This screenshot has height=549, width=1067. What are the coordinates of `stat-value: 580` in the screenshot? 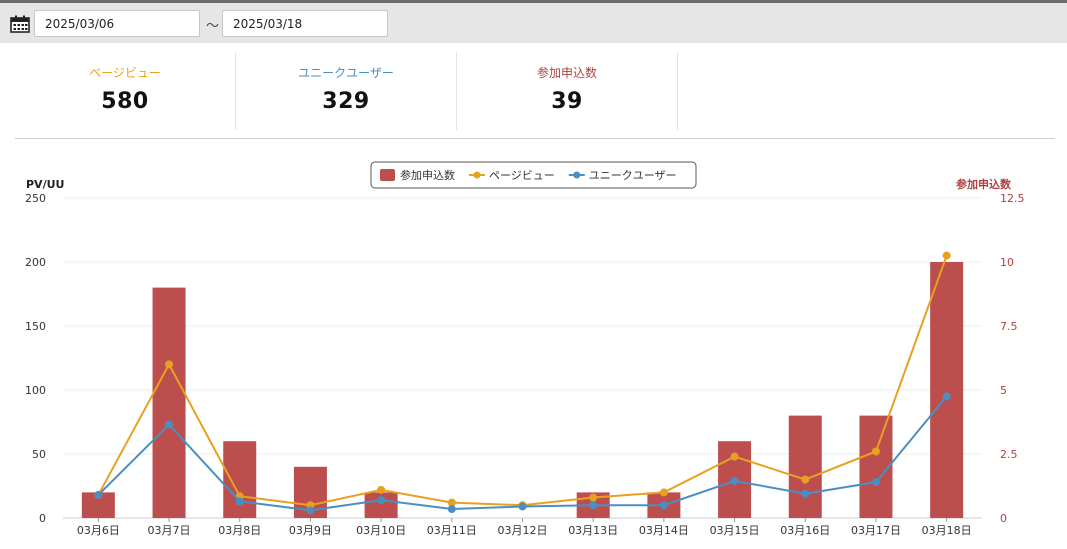 It's located at (125, 101).